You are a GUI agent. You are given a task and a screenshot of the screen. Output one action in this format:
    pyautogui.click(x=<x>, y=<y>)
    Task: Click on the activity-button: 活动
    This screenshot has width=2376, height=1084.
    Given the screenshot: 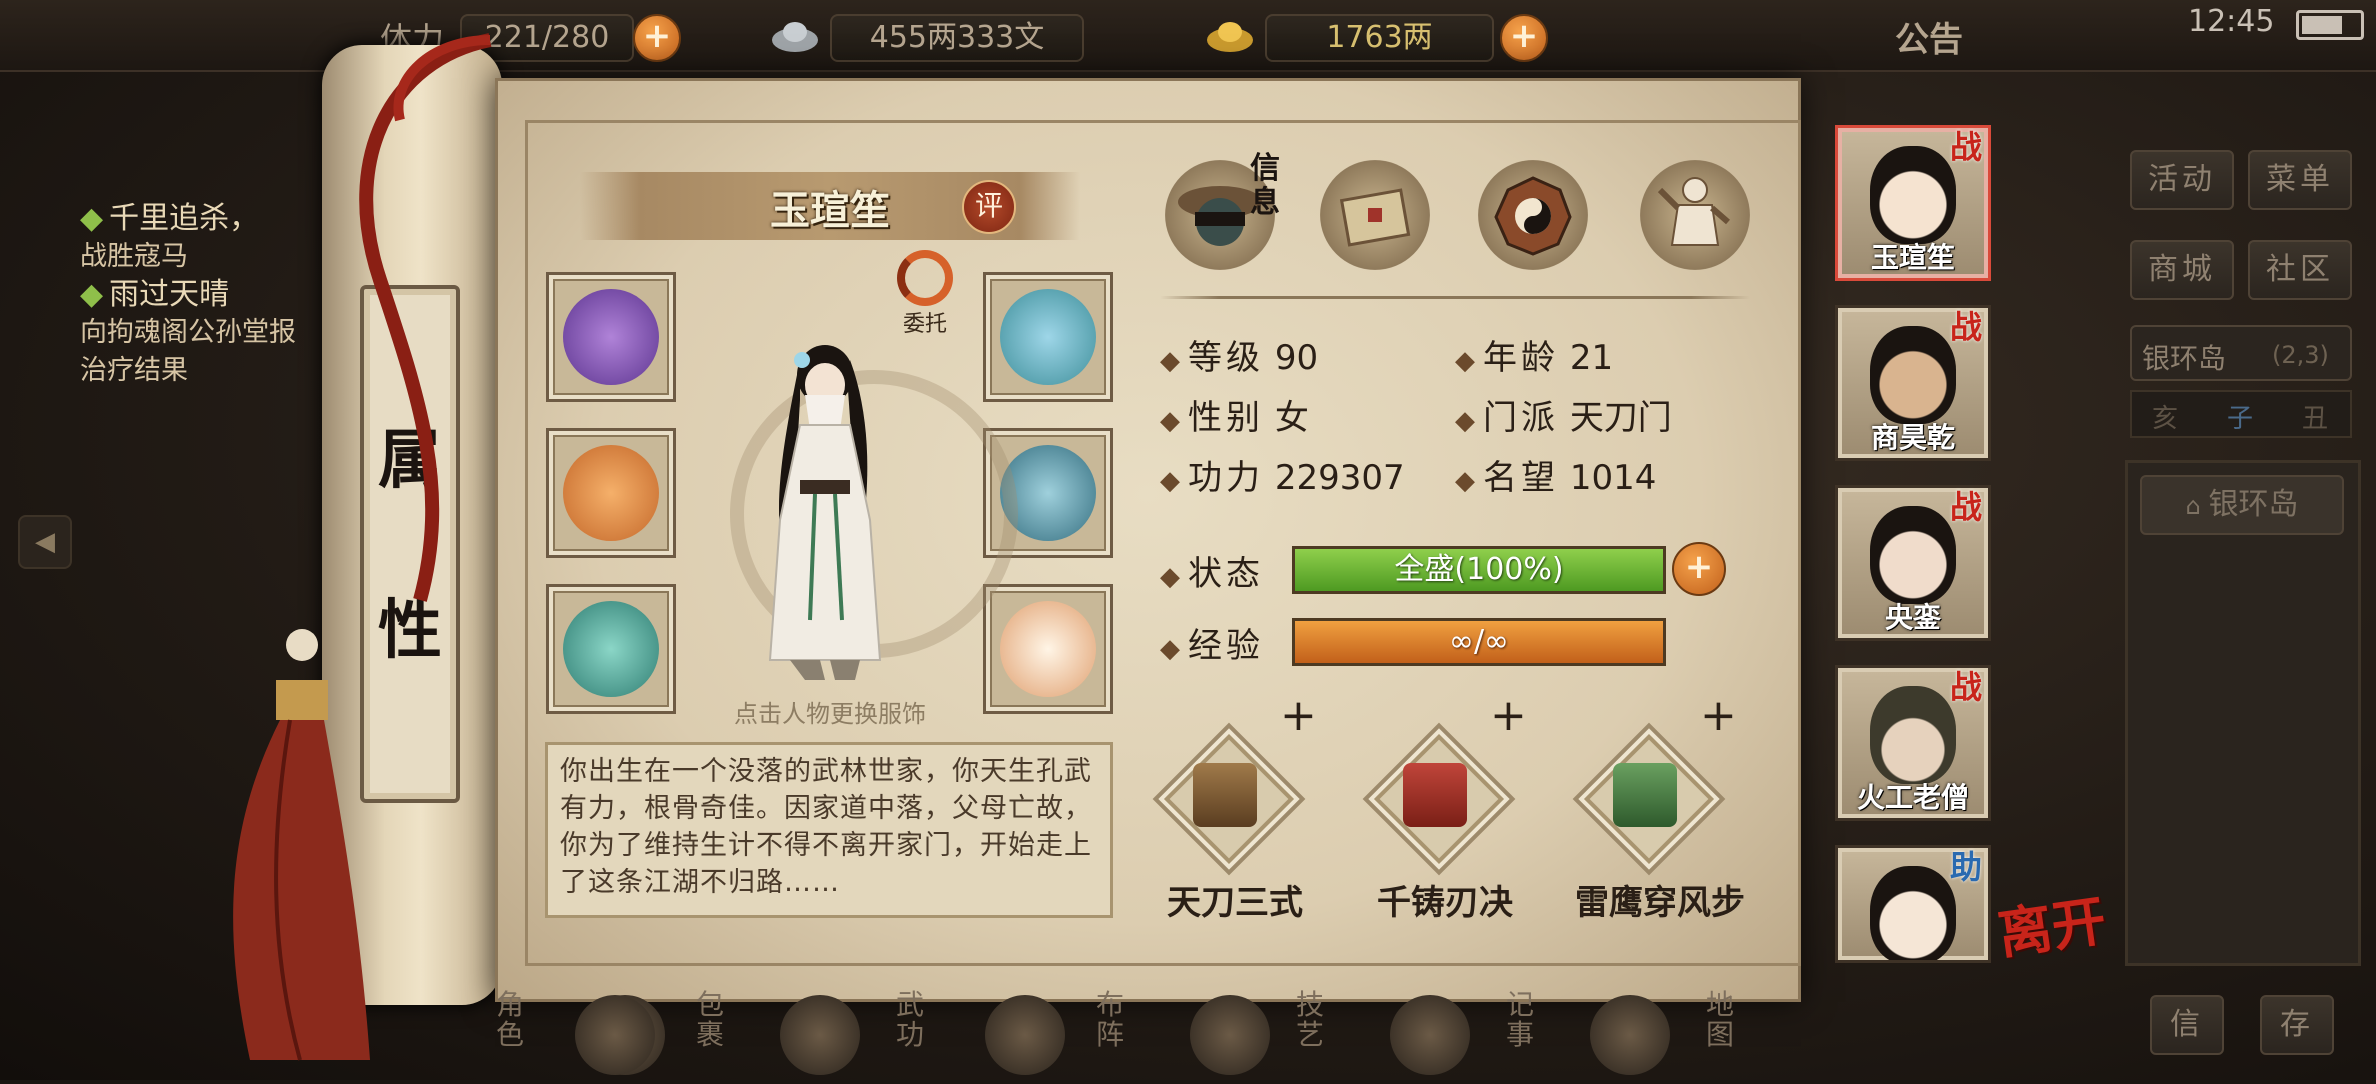 What is the action you would take?
    pyautogui.click(x=2182, y=180)
    